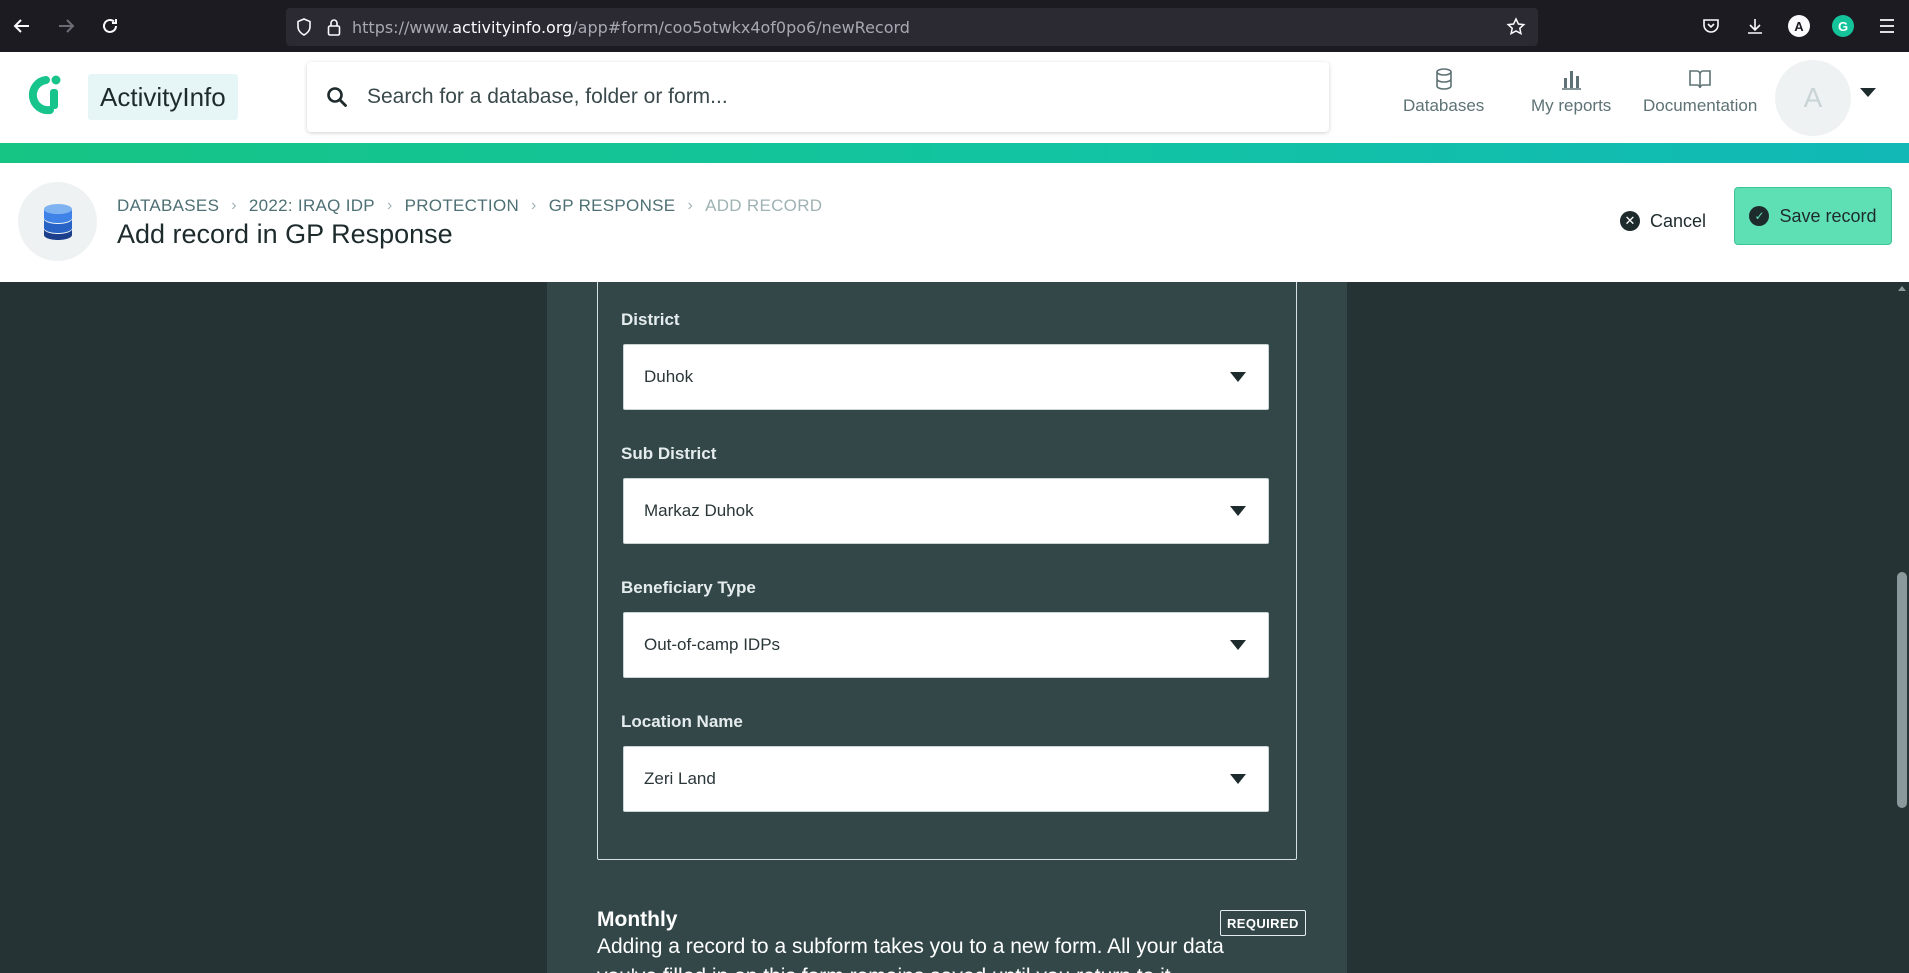 Image resolution: width=1909 pixels, height=973 pixels. I want to click on back-arrow-icon, so click(21, 26).